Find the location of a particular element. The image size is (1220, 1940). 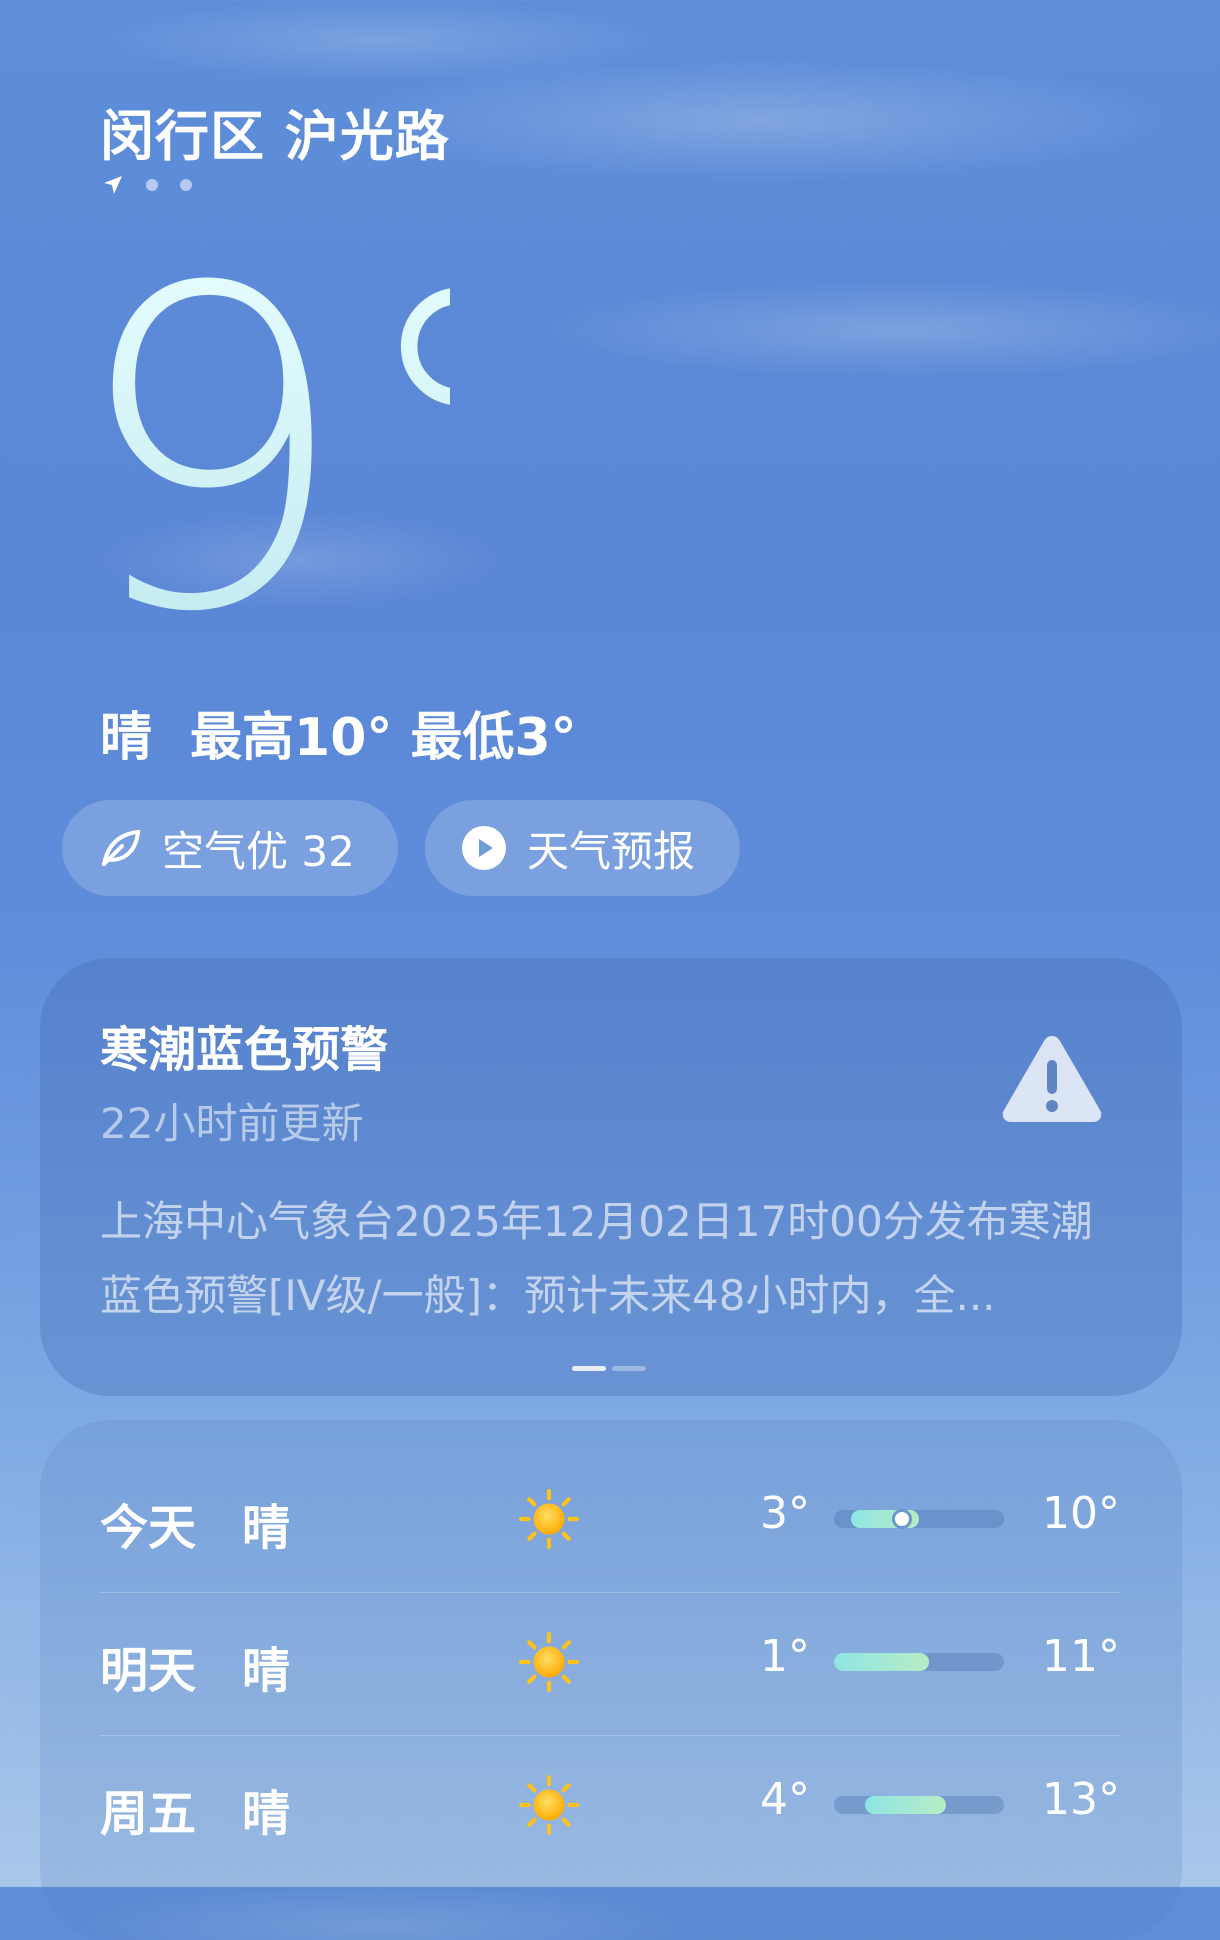

pager-inactive is located at coordinates (629, 1368).